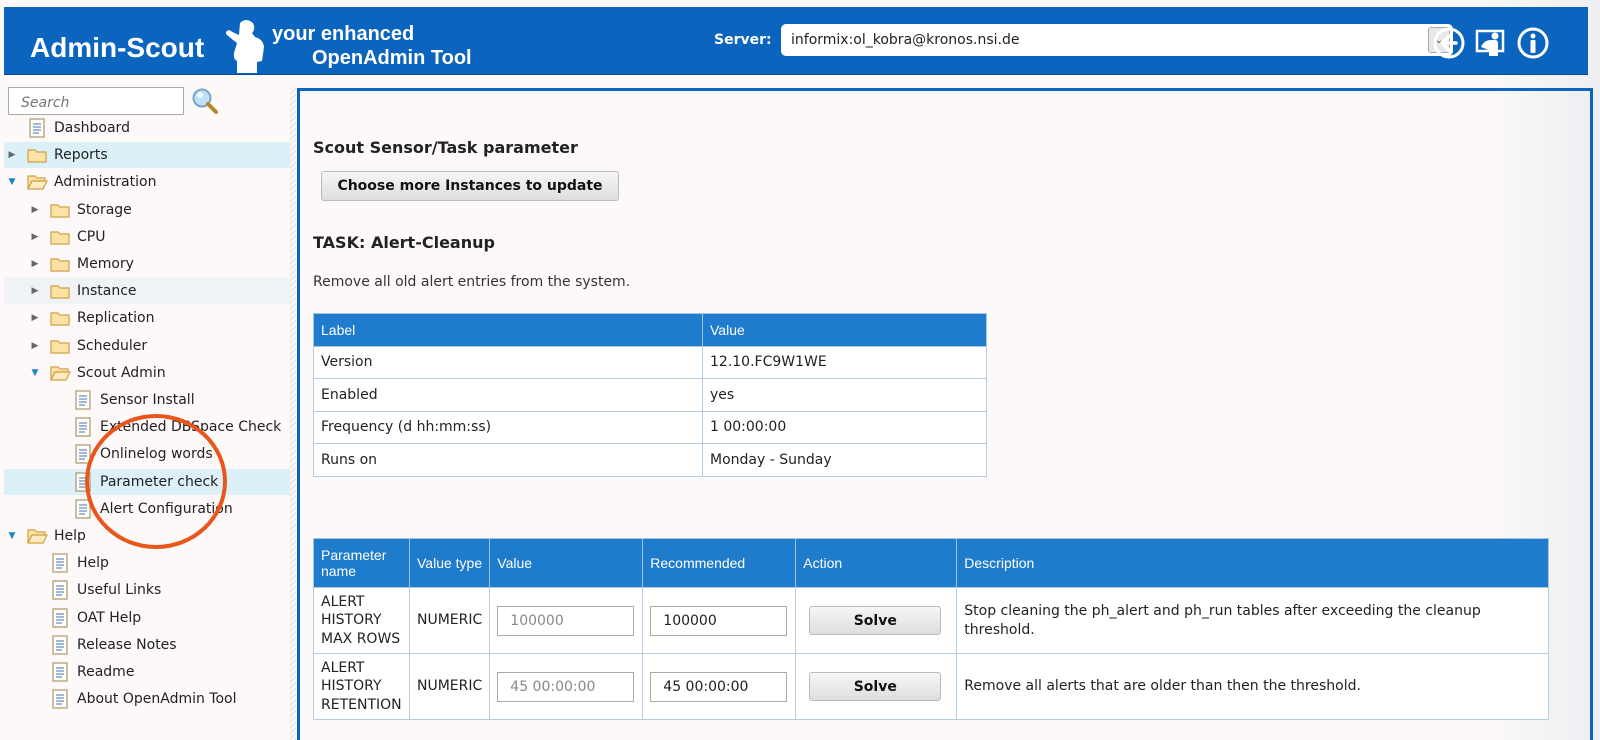 This screenshot has width=1600, height=740. What do you see at coordinates (107, 291) in the screenshot?
I see `sidebar-item-label: Instance` at bounding box center [107, 291].